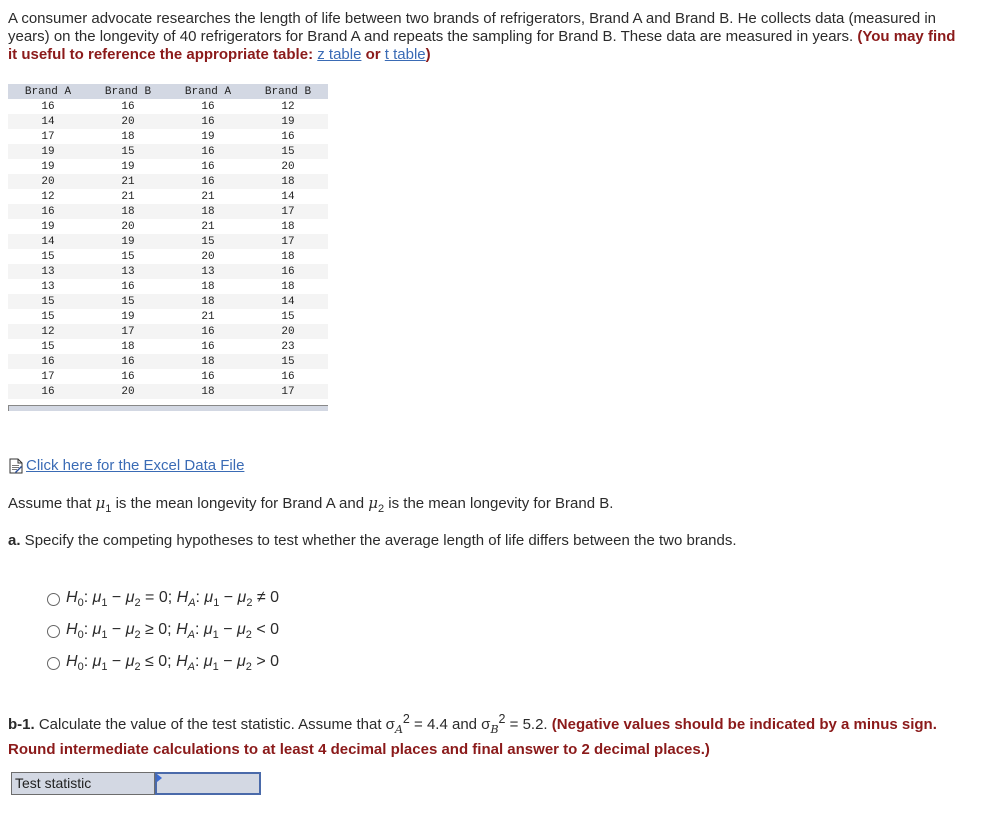 The width and height of the screenshot is (987, 817). I want to click on table-row: 14 19 15 17, so click(168, 241).